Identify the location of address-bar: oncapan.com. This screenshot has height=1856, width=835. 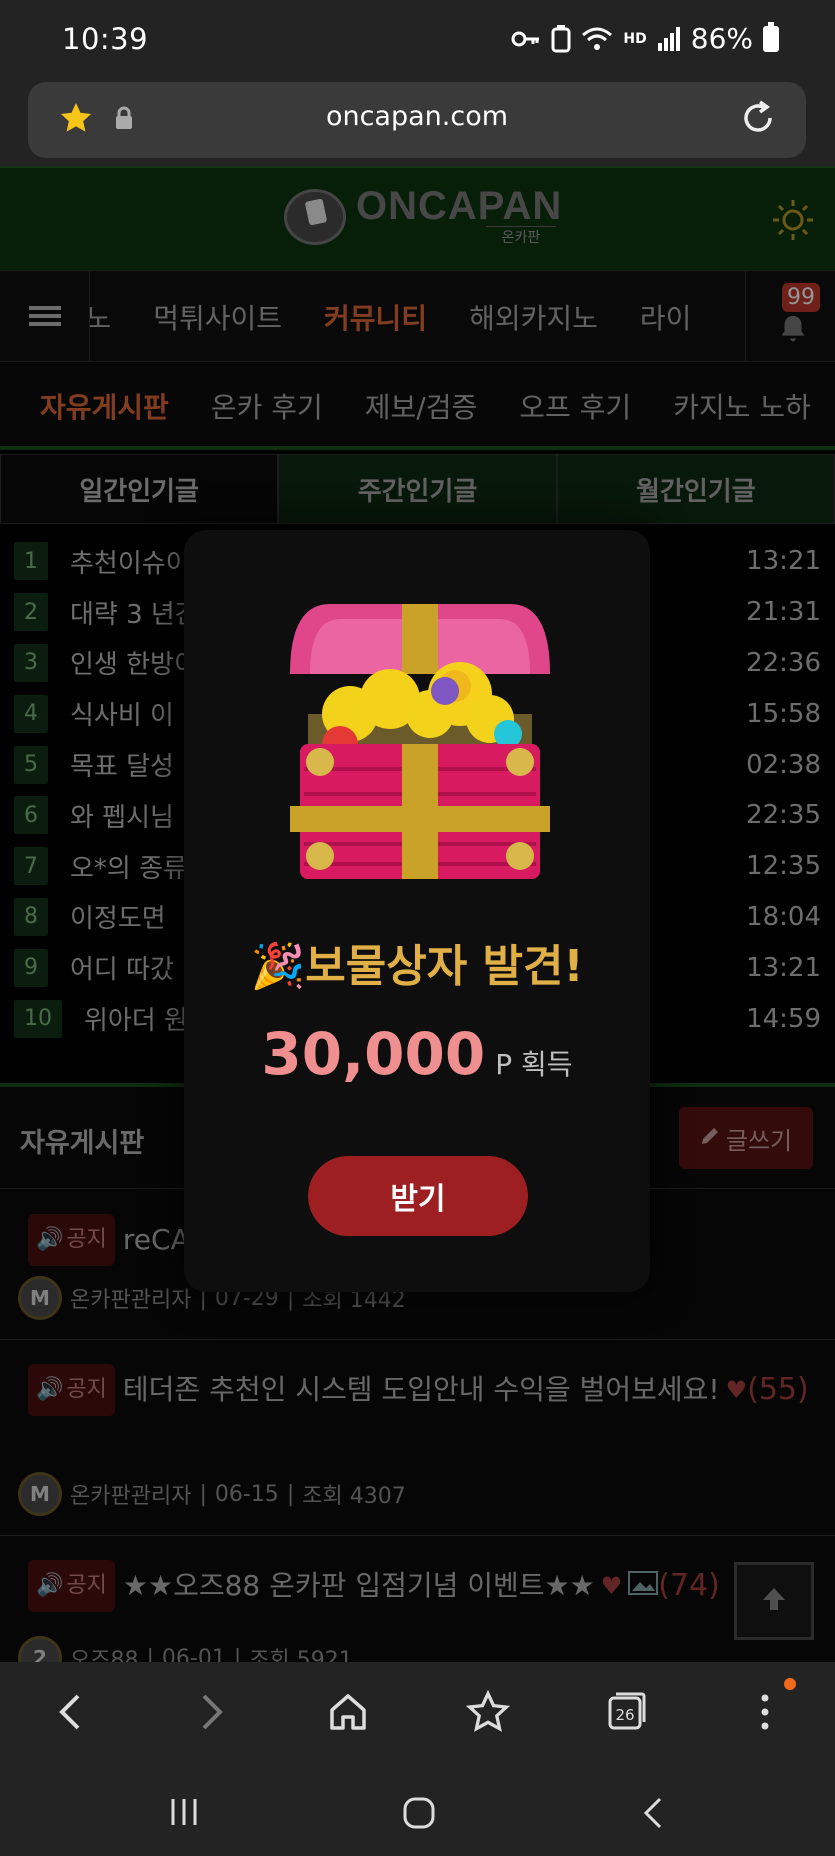
(417, 120).